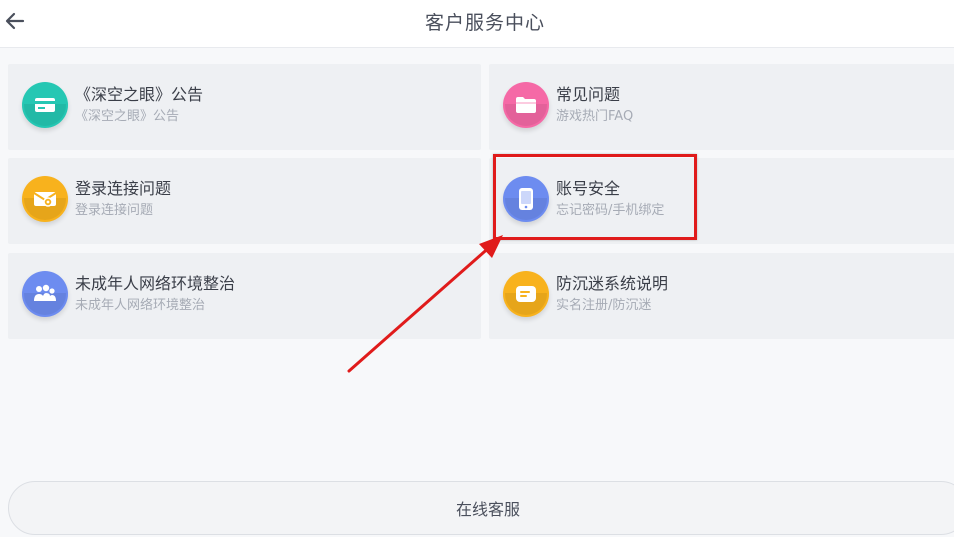 This screenshot has width=954, height=537. What do you see at coordinates (45, 199) in the screenshot?
I see `envelope-icon` at bounding box center [45, 199].